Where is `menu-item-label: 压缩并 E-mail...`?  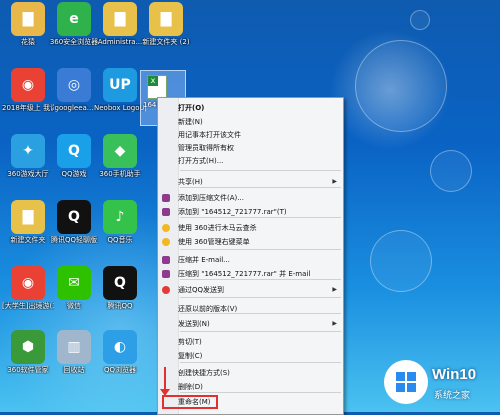
menu-item-label: 压缩并 E-mail... is located at coordinates (204, 260).